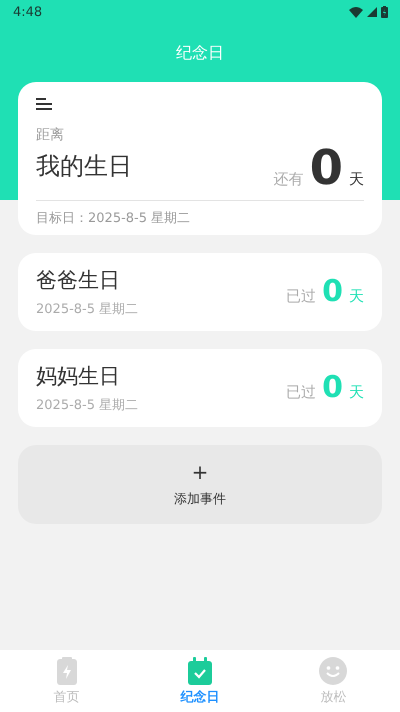  What do you see at coordinates (200, 472) in the screenshot?
I see `plus-icon: +` at bounding box center [200, 472].